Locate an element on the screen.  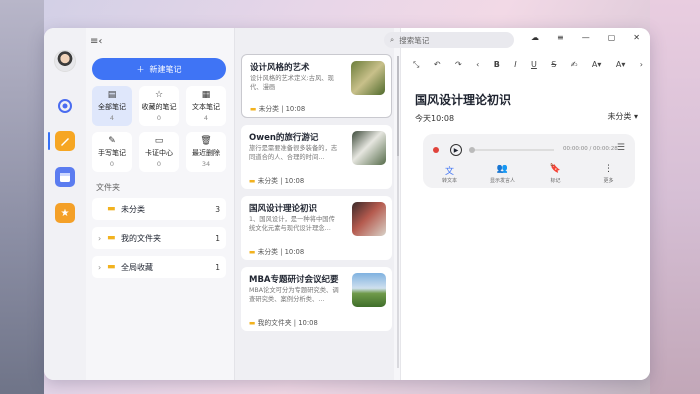
progress-knob is located at coordinates (472, 150).